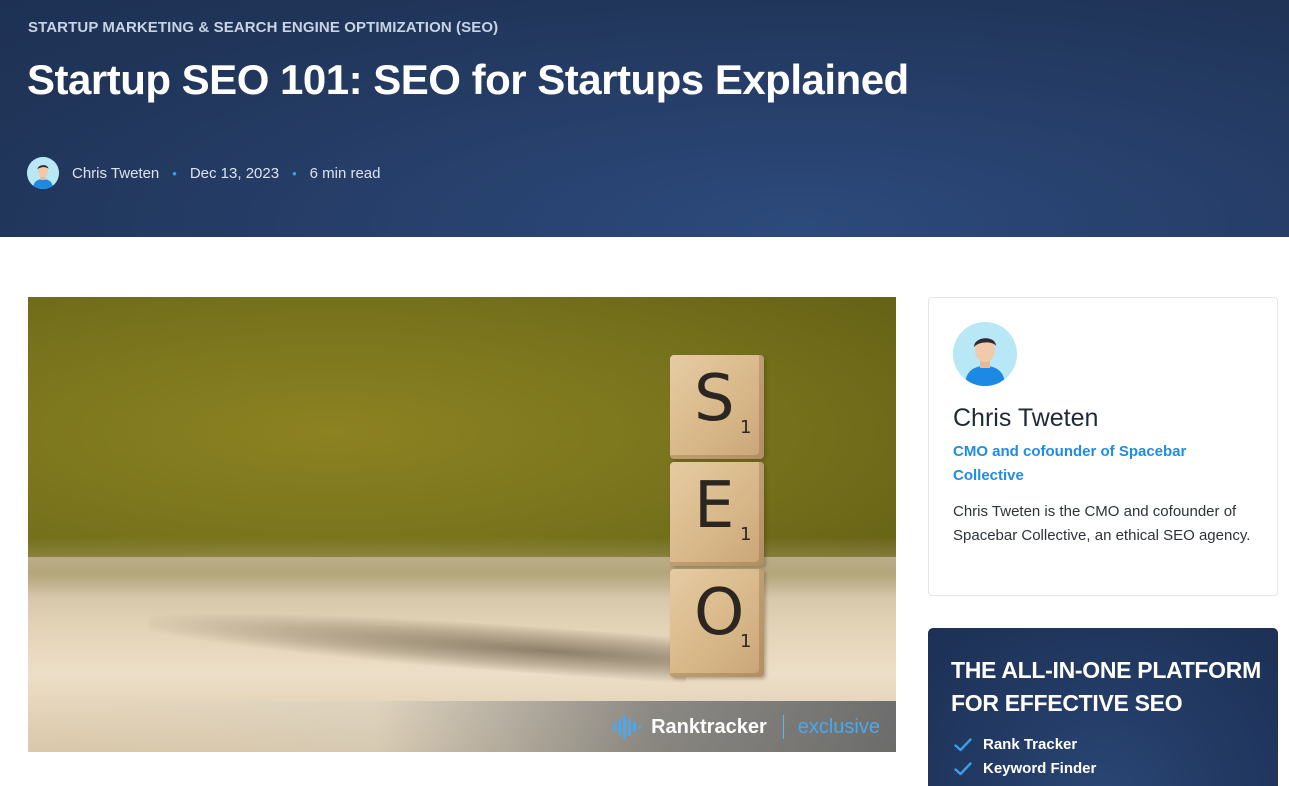 This screenshot has height=786, width=1289. I want to click on badge-tag: exclusive, so click(838, 726).